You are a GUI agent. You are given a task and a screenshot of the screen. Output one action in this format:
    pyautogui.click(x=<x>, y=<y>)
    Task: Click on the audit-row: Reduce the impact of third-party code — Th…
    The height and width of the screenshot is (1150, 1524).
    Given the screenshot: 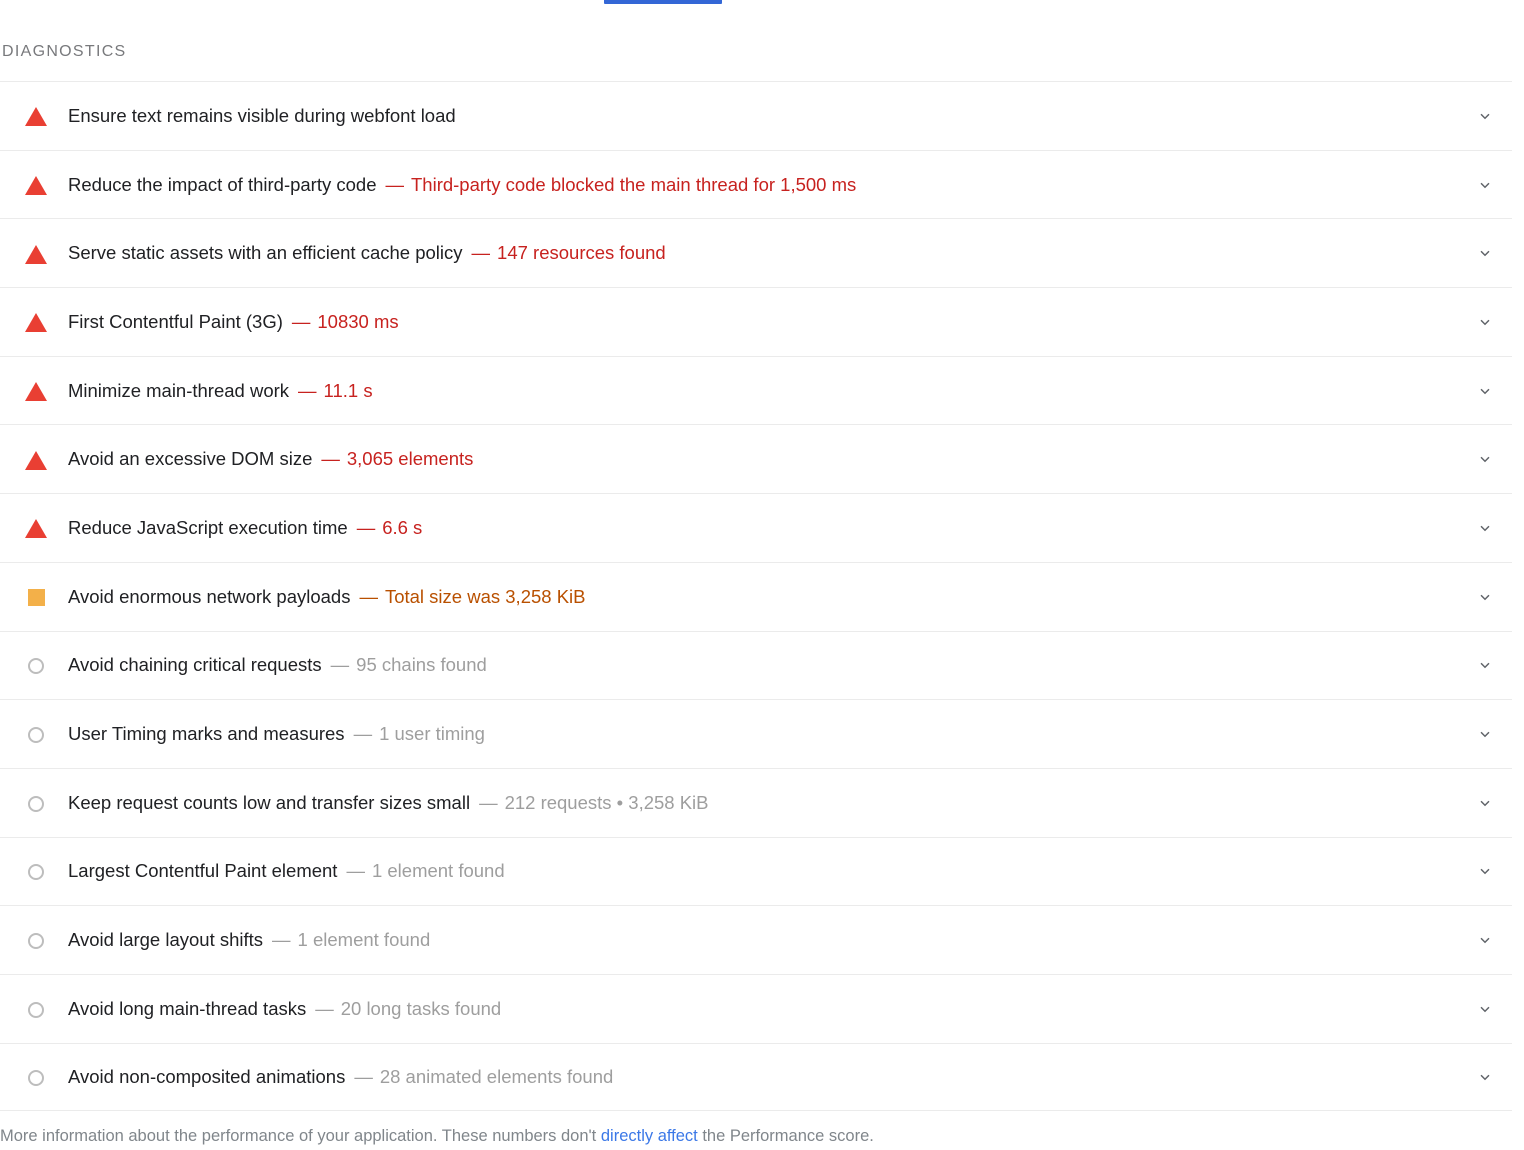 What is the action you would take?
    pyautogui.click(x=756, y=184)
    